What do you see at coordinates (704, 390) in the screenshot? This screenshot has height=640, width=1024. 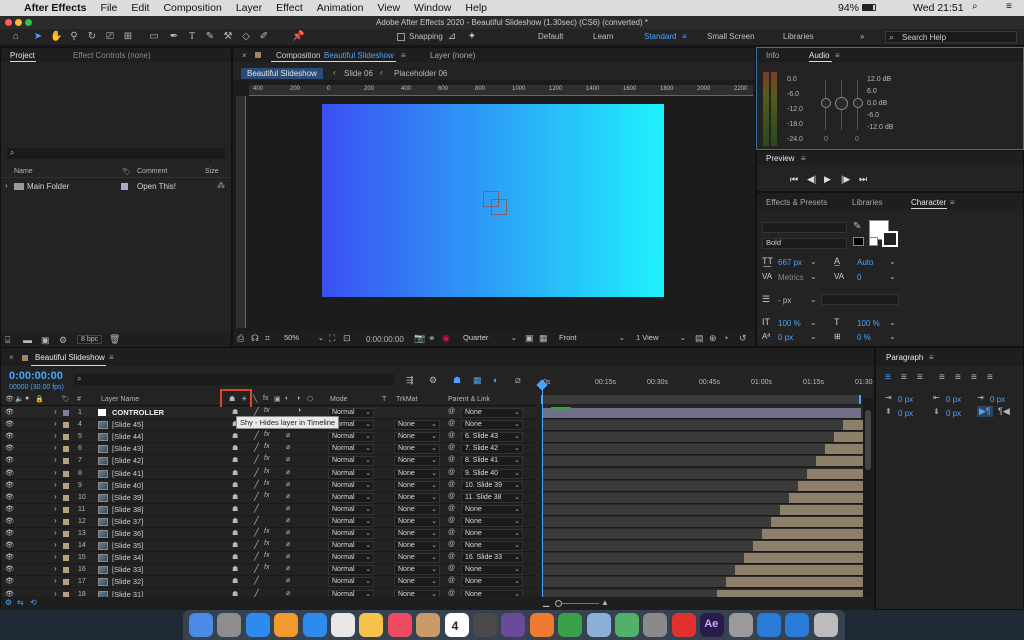 I see `time-ruler: 0s 00:15s 00:30s 00:45s 01:00s 01:15s 01:30` at bounding box center [704, 390].